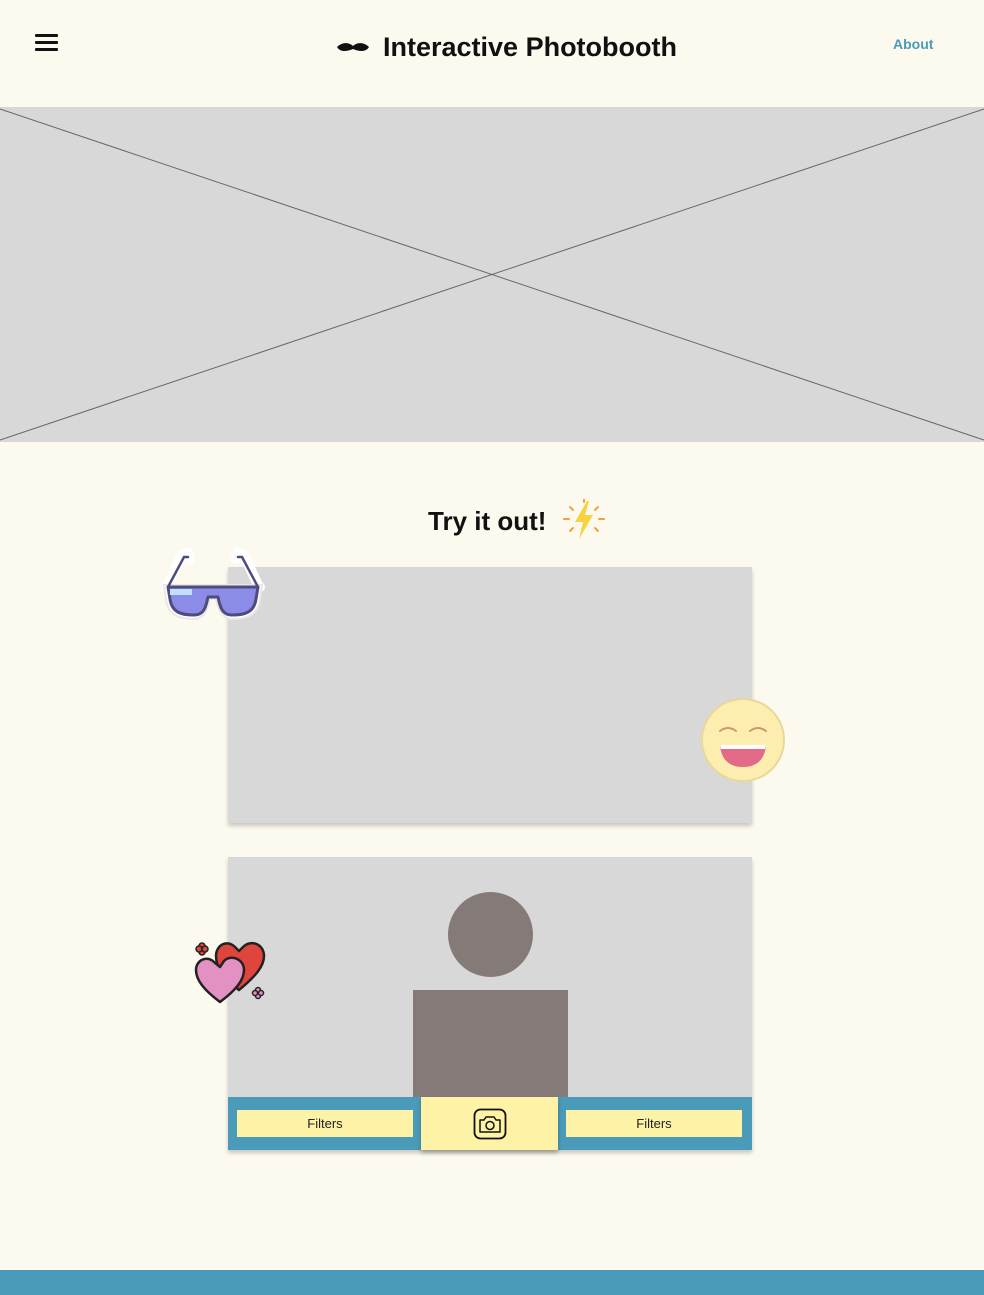 The height and width of the screenshot is (1295, 984). What do you see at coordinates (492, 1282) in the screenshot?
I see `site-footer` at bounding box center [492, 1282].